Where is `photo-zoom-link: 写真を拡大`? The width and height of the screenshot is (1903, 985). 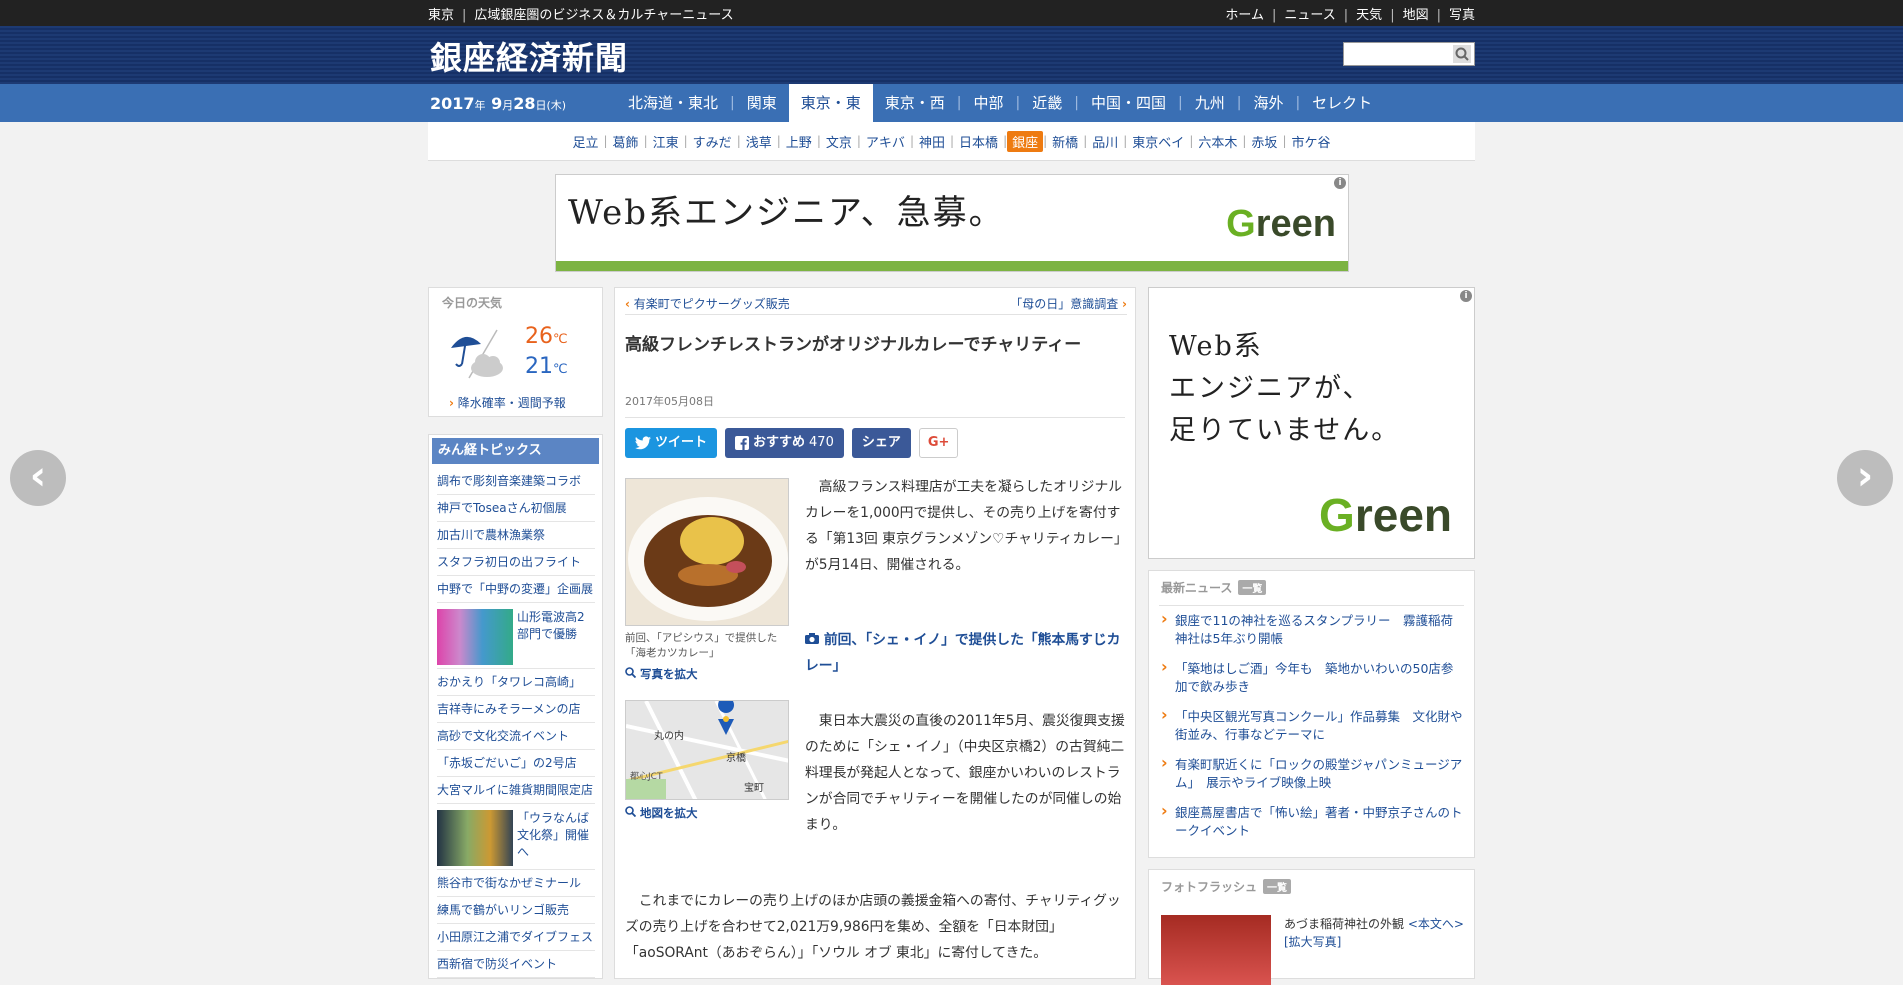
photo-zoom-link: 写真を拡大 is located at coordinates (661, 674).